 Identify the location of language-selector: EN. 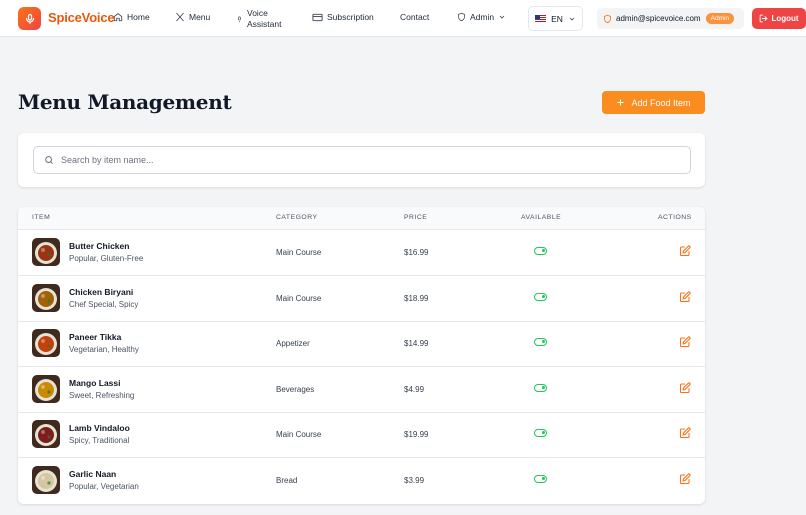
(555, 18).